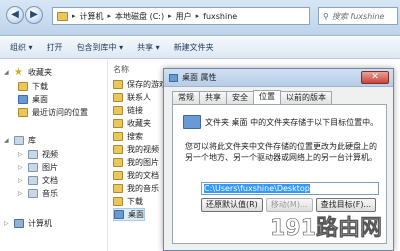 Image resolution: width=400 pixels, height=251 pixels. Describe the element at coordinates (292, 122) in the screenshot. I see `location-summary: 文件夹 桌面 中的文件夹存储于以下目标位置中。` at that location.